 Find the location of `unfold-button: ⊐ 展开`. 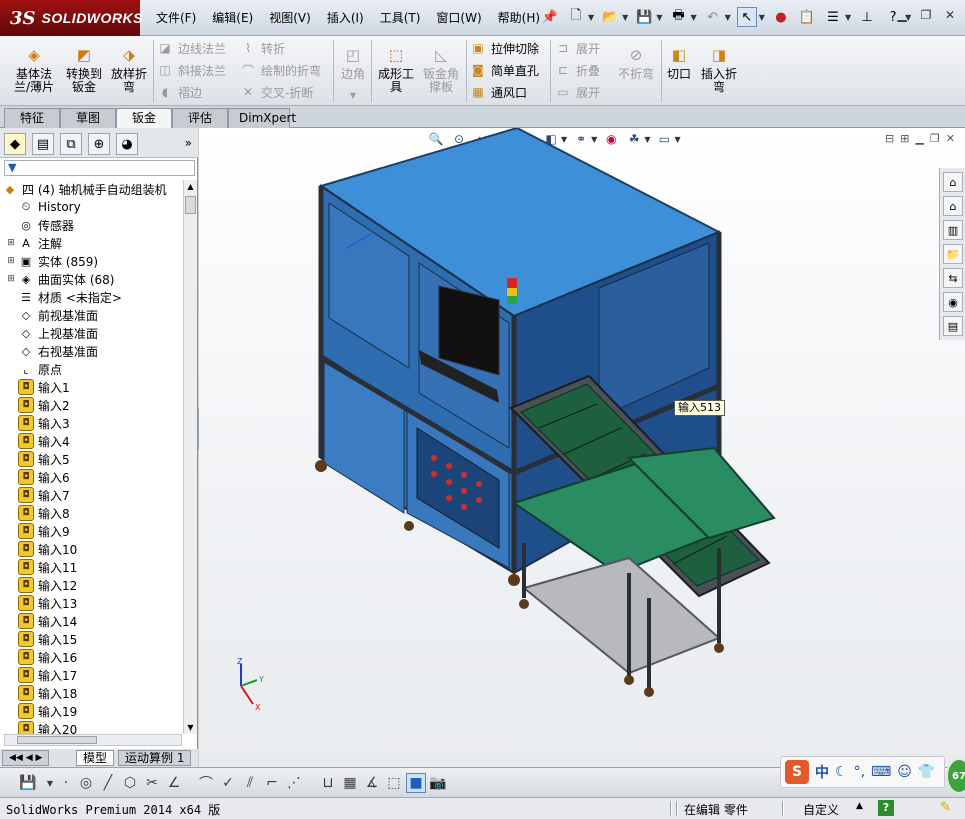

unfold-button: ⊐ 展开 is located at coordinates (577, 48).